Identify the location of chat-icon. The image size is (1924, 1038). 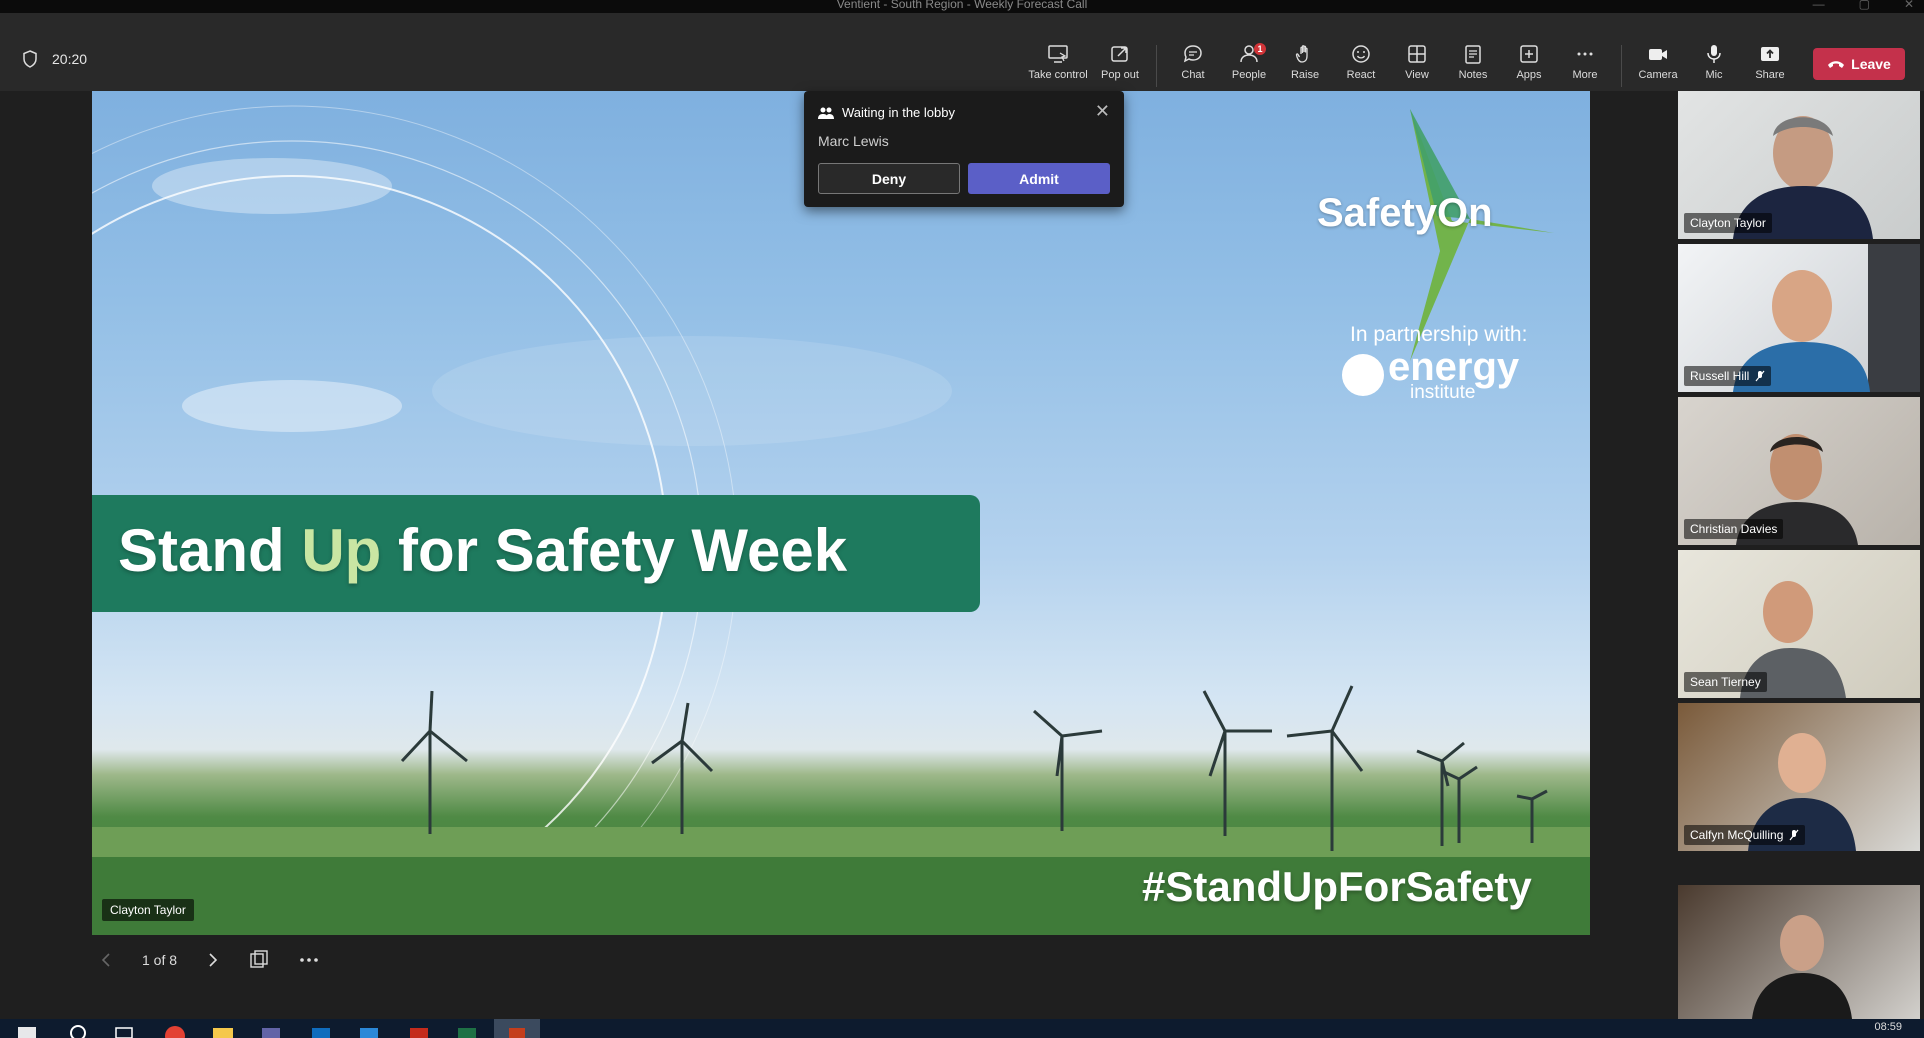
(1192, 54).